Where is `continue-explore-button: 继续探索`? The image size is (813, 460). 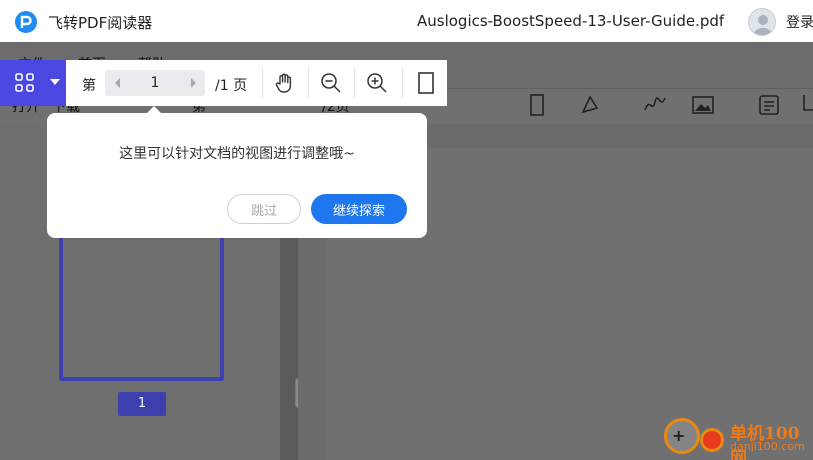
continue-explore-button: 继续探索 is located at coordinates (359, 209).